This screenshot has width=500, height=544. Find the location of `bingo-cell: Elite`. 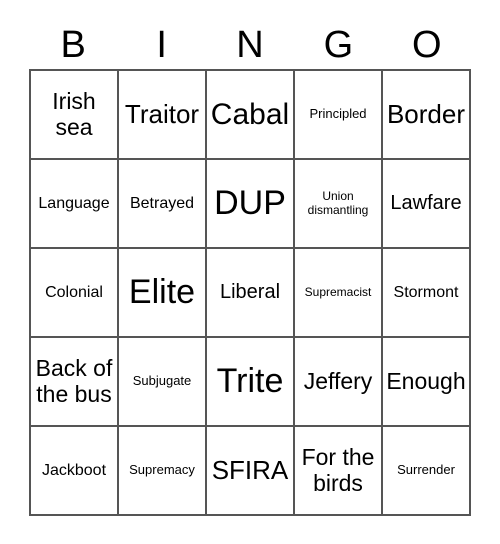

bingo-cell: Elite is located at coordinates (163, 293).